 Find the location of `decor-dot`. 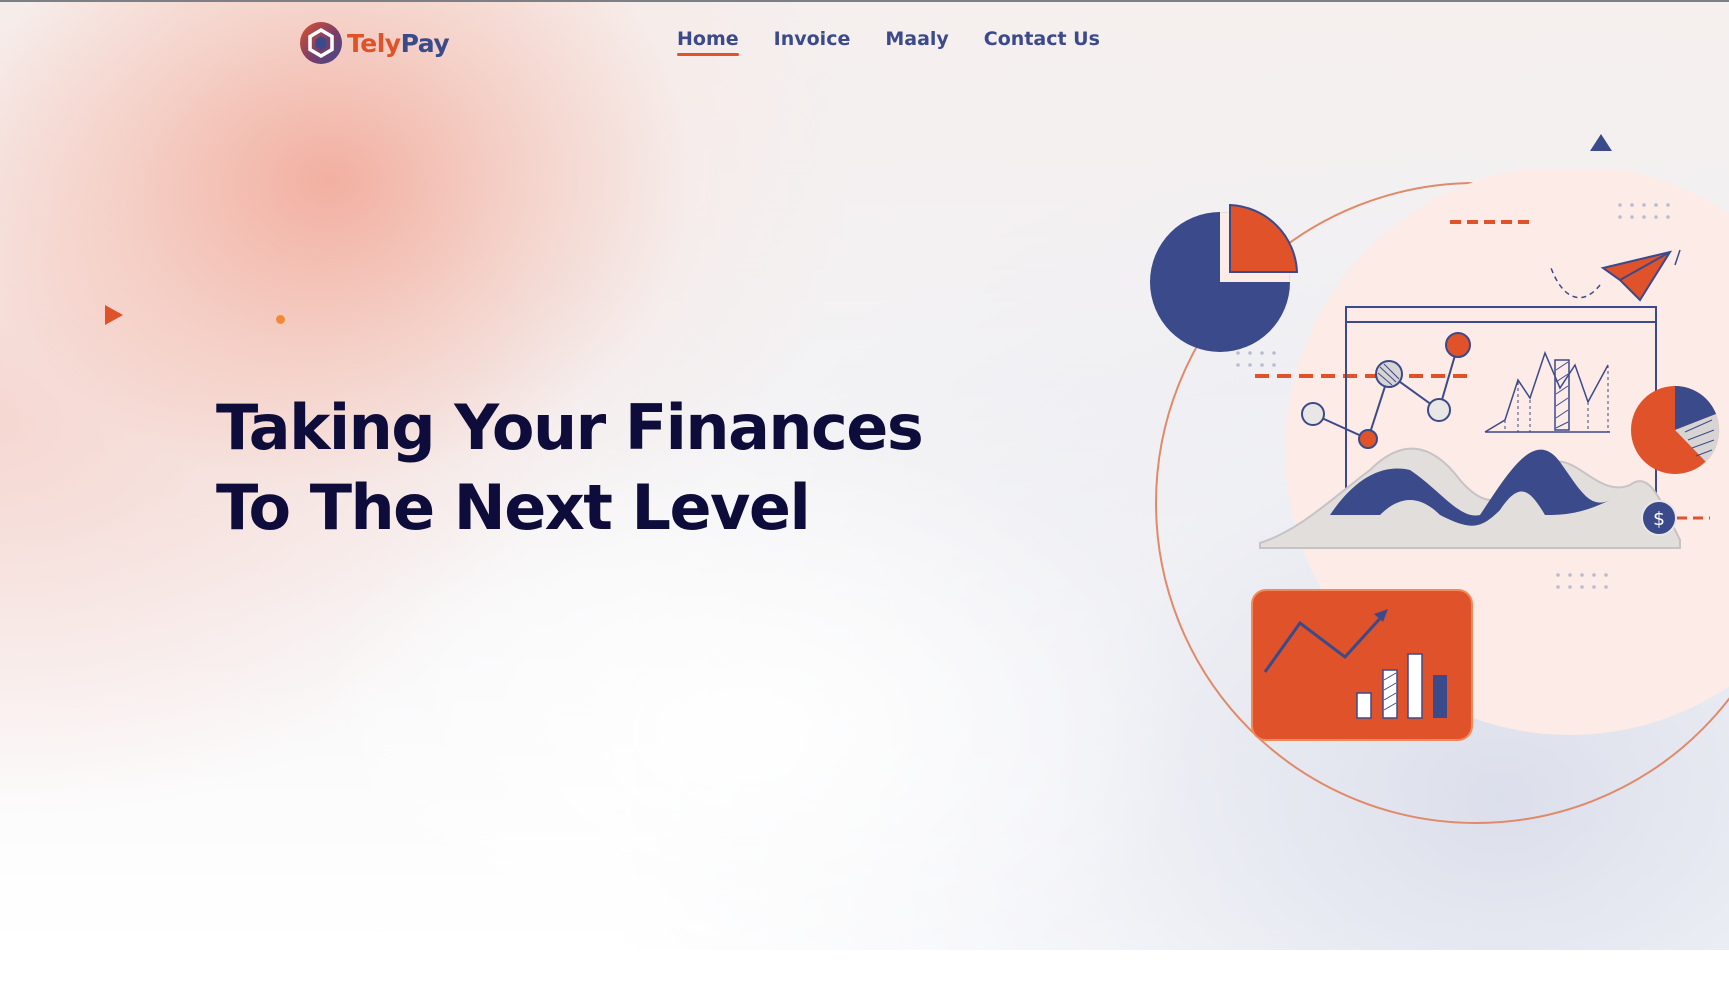

decor-dot is located at coordinates (280, 319).